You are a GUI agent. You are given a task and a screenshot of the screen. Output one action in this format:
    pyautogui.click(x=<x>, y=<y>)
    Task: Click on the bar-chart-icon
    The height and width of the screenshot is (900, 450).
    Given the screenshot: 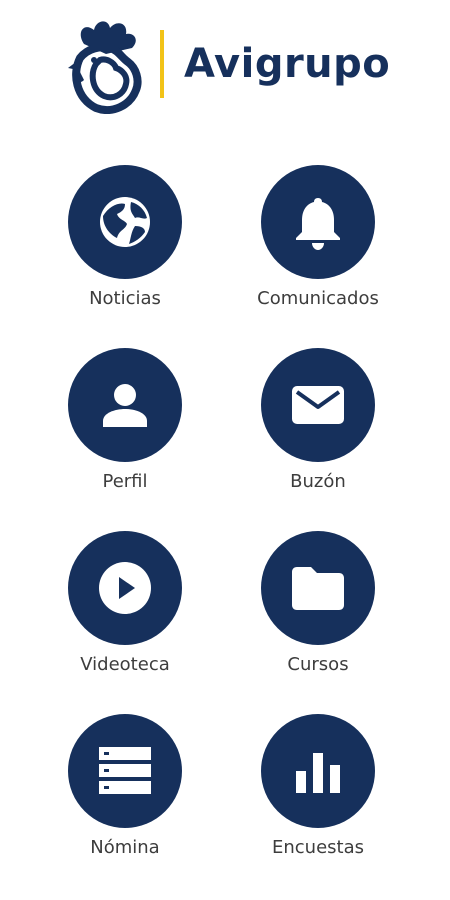 What is the action you would take?
    pyautogui.click(x=318, y=773)
    